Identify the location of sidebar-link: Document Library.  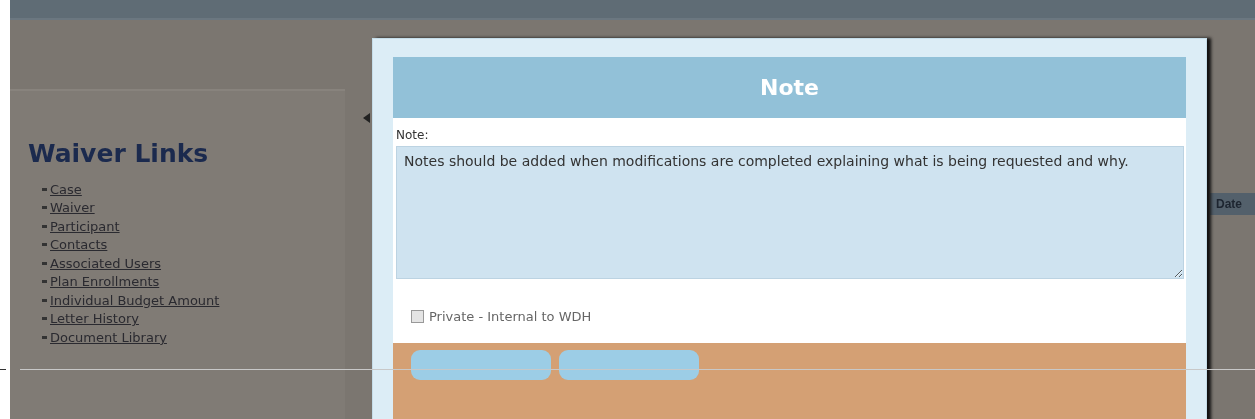
(108, 337).